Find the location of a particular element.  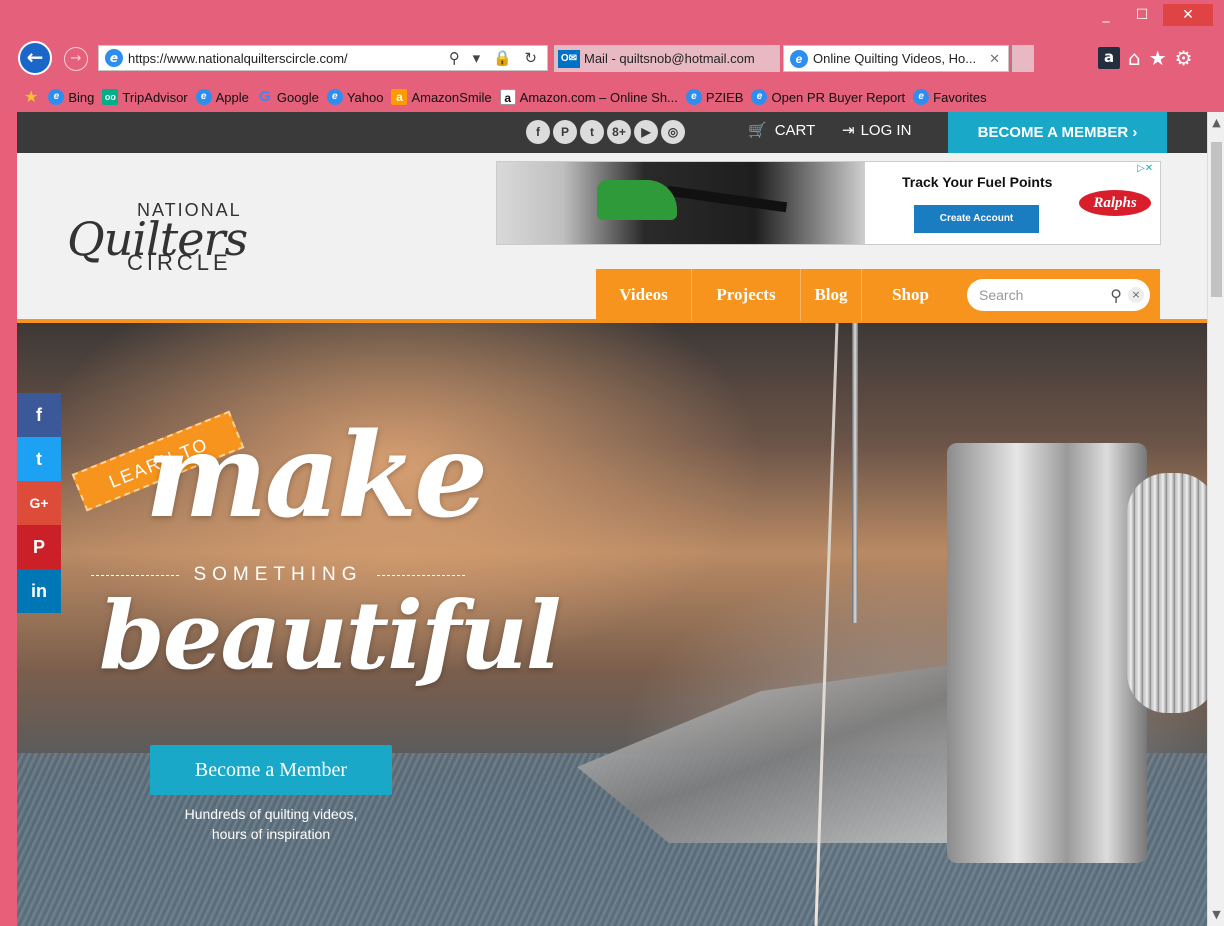

add-favorite-star-icon: ★ is located at coordinates (31, 97).